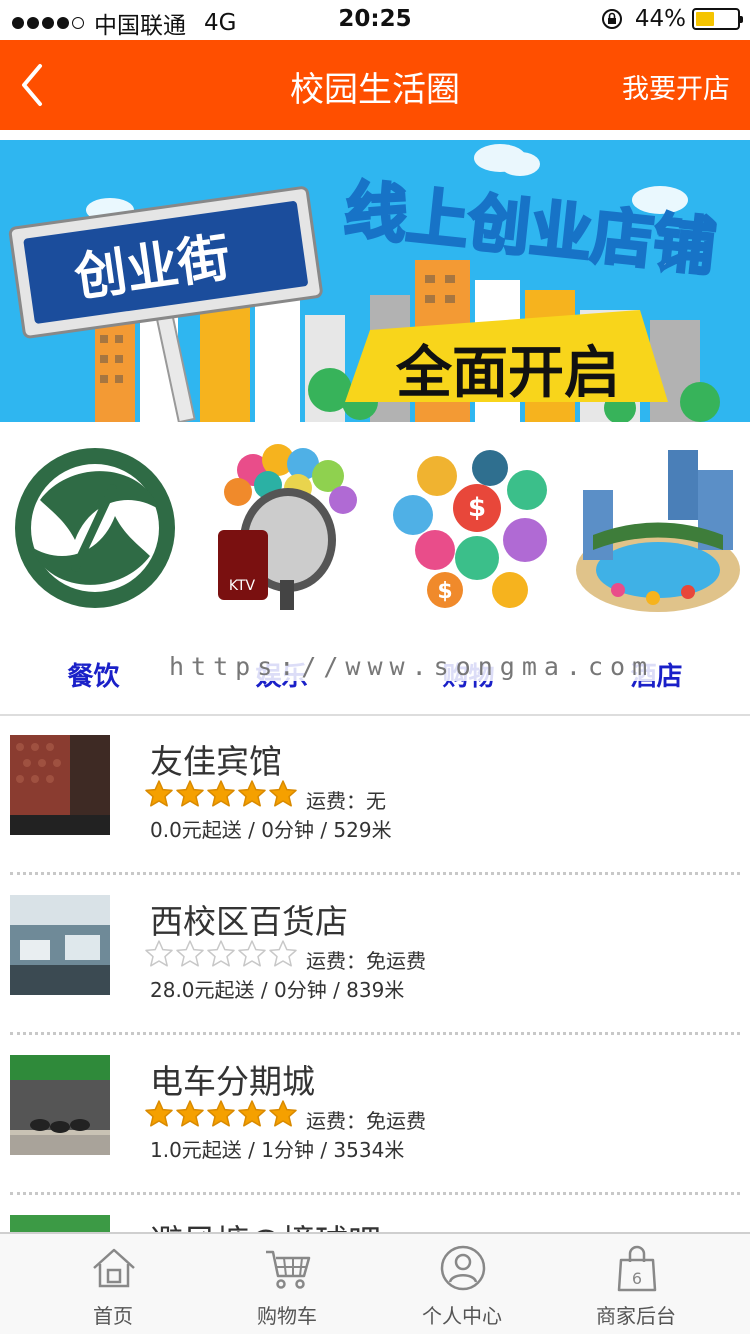  Describe the element at coordinates (95, 528) in the screenshot. I see `fork-knife-logo-icon` at that location.